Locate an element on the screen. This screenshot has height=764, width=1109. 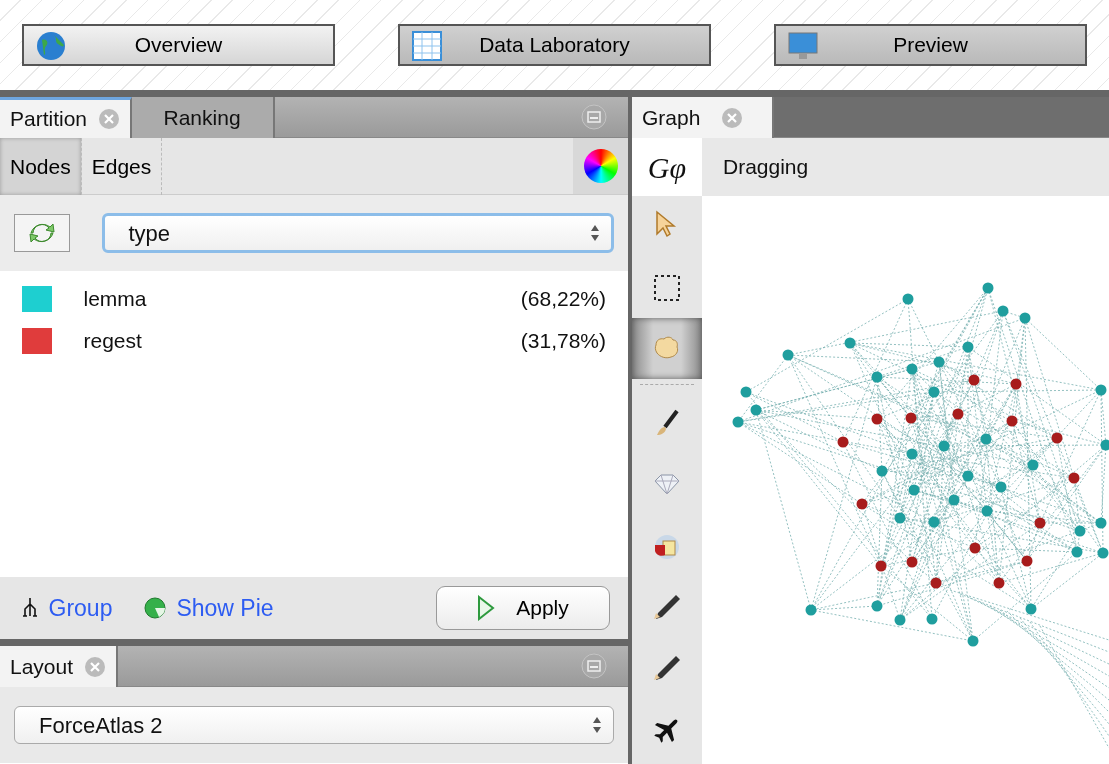
logo: Gφ is located at coordinates (667, 167).